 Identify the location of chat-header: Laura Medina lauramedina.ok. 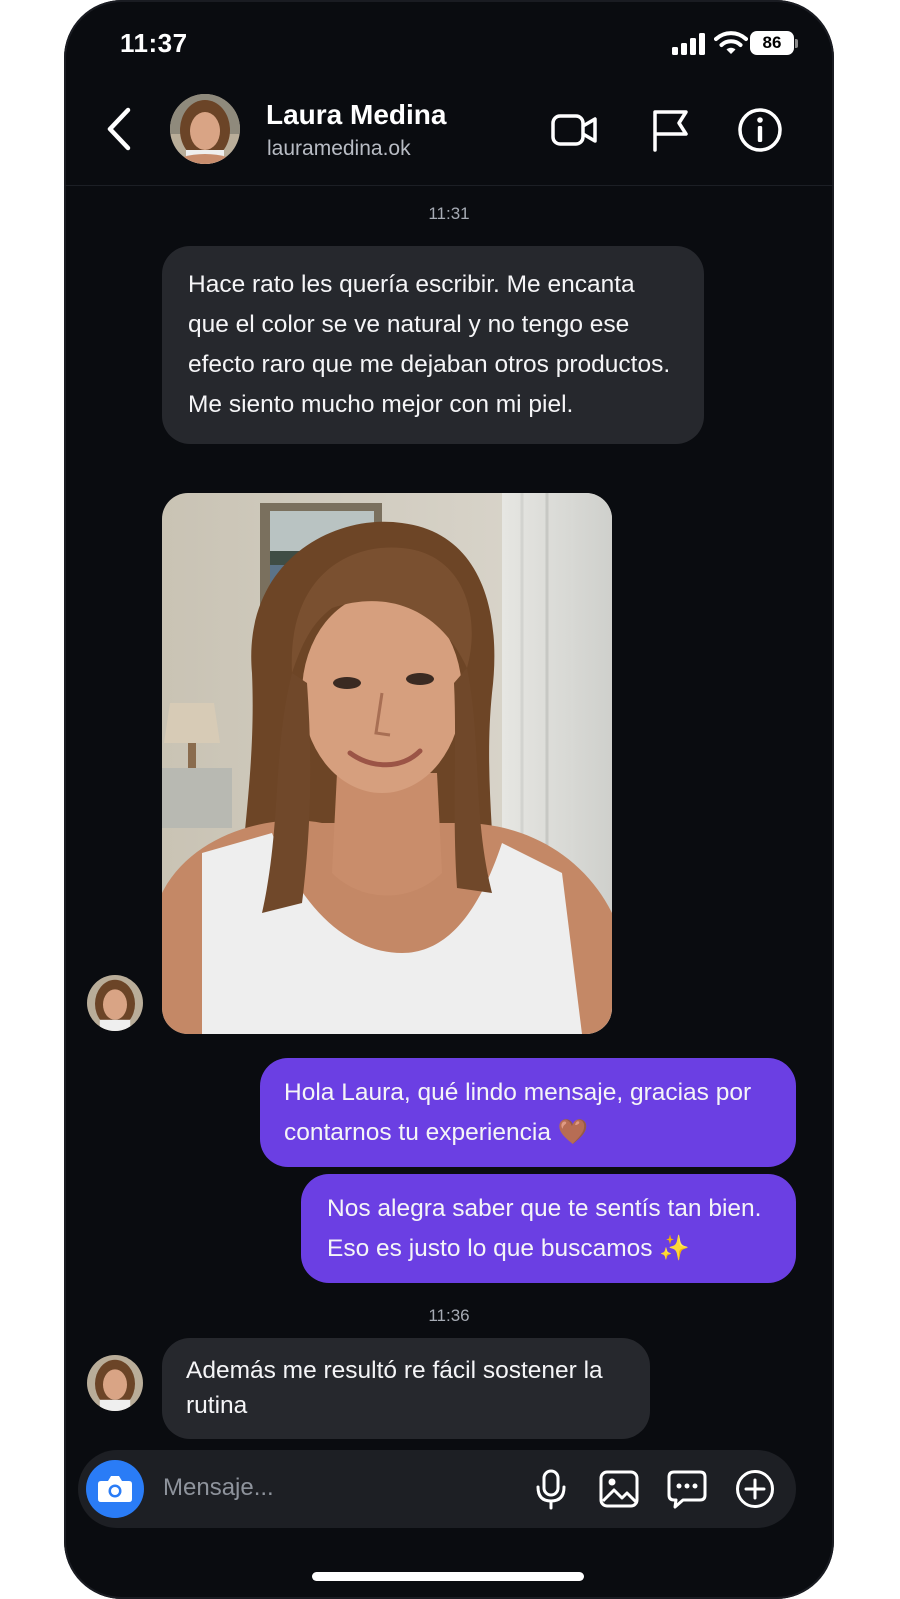
(449, 135).